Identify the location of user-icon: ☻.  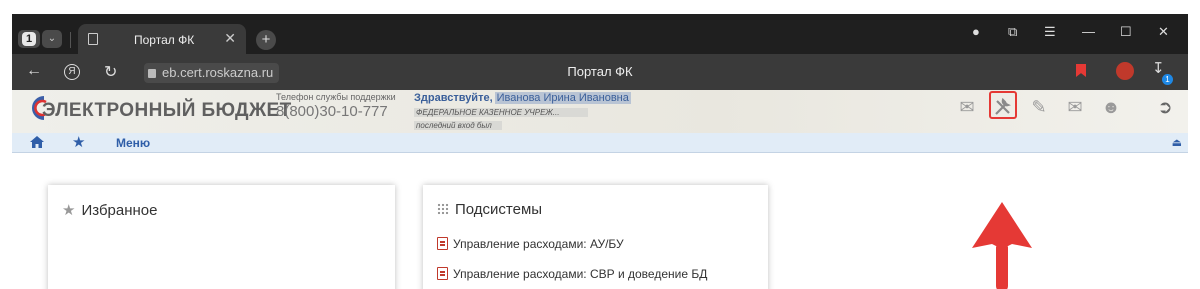
(1111, 107).